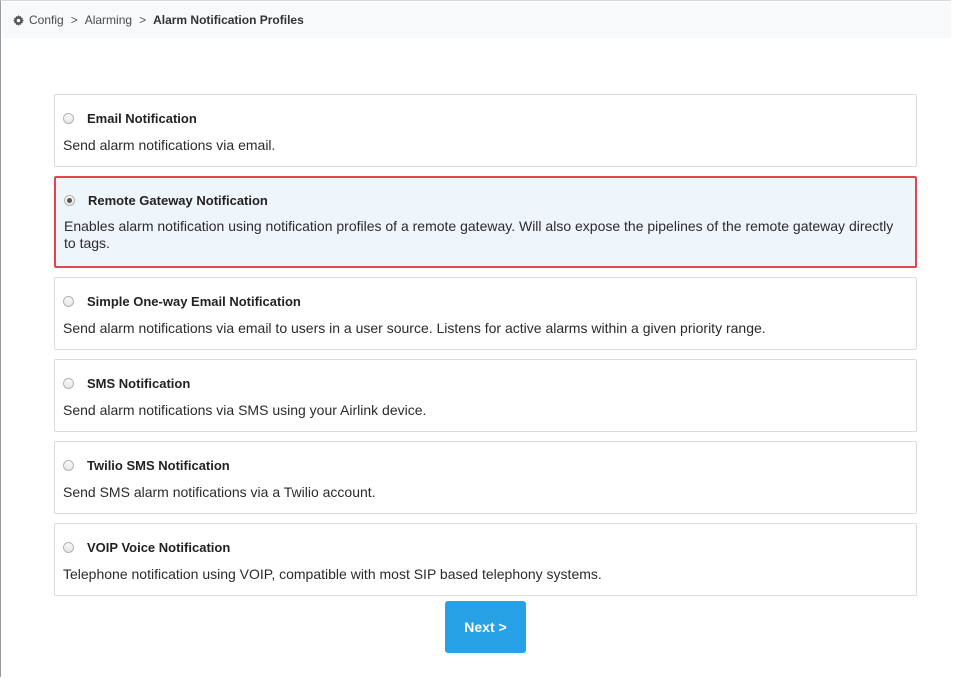 The width and height of the screenshot is (953, 679). What do you see at coordinates (194, 301) in the screenshot?
I see `option-title: Simple One-way Email Notification` at bounding box center [194, 301].